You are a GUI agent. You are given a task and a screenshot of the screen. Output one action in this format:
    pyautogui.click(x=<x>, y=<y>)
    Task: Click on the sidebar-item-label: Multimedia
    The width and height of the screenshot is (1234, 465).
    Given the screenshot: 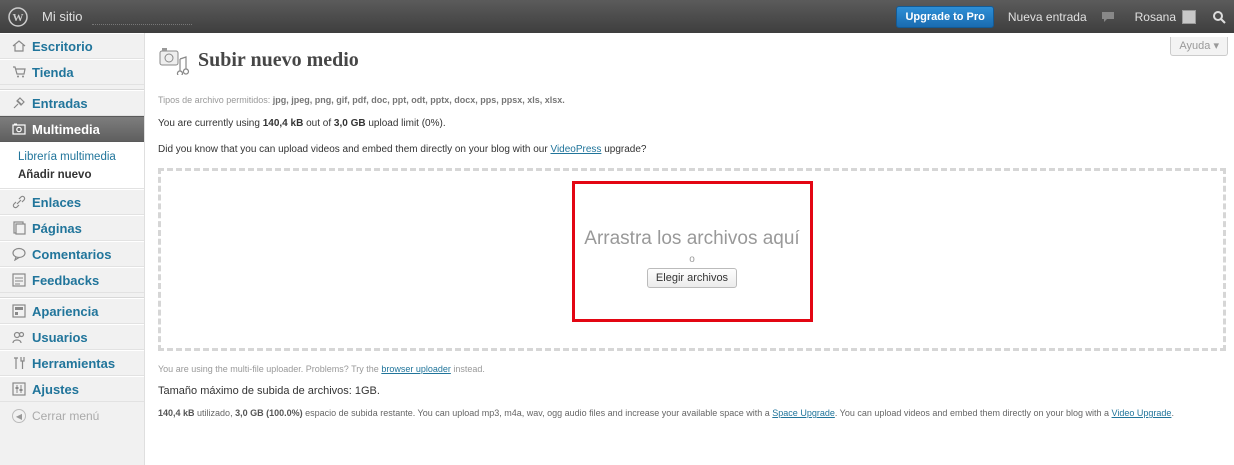 What is the action you would take?
    pyautogui.click(x=66, y=129)
    